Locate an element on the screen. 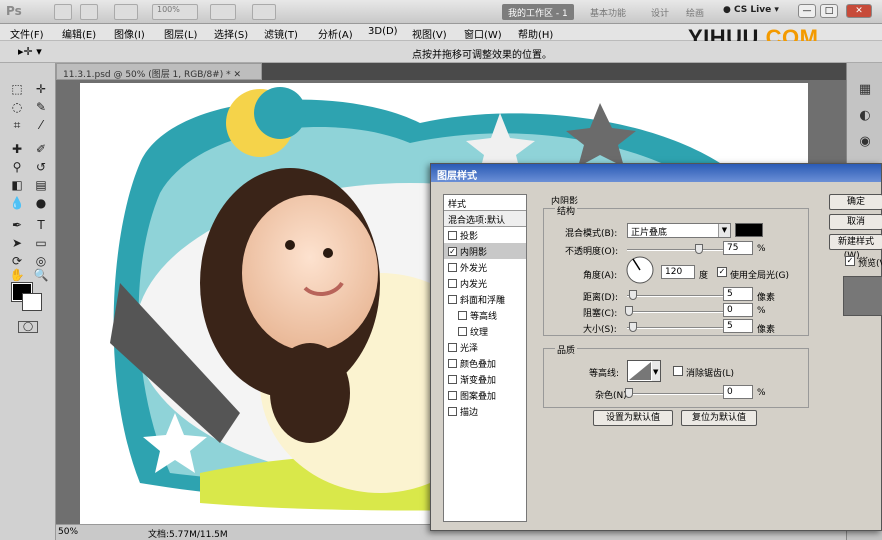 This screenshot has height=540, width=882. menu-image: 图像(I) is located at coordinates (129, 33).